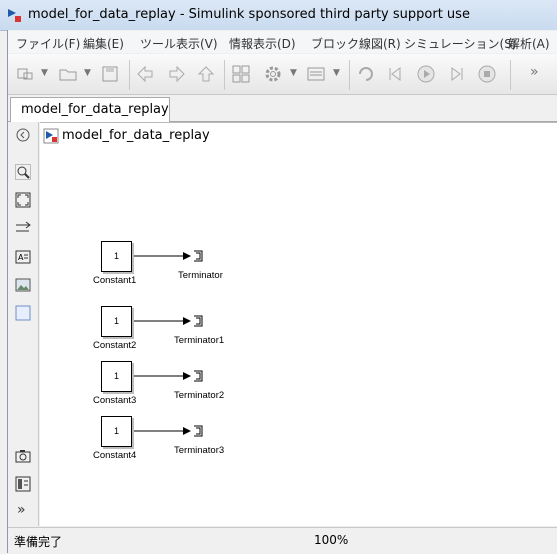  I want to click on hide-browser-icon, so click(23, 135).